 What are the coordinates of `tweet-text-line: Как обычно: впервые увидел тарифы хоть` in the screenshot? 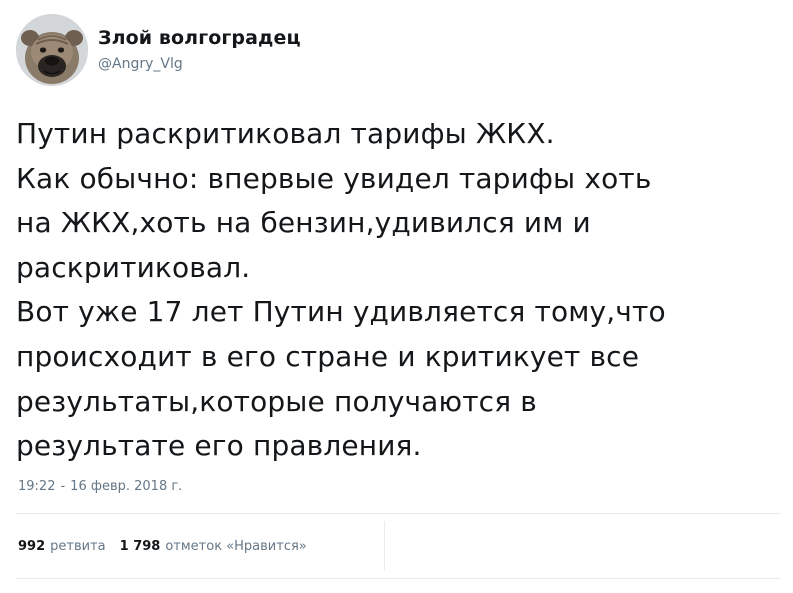 It's located at (334, 178).